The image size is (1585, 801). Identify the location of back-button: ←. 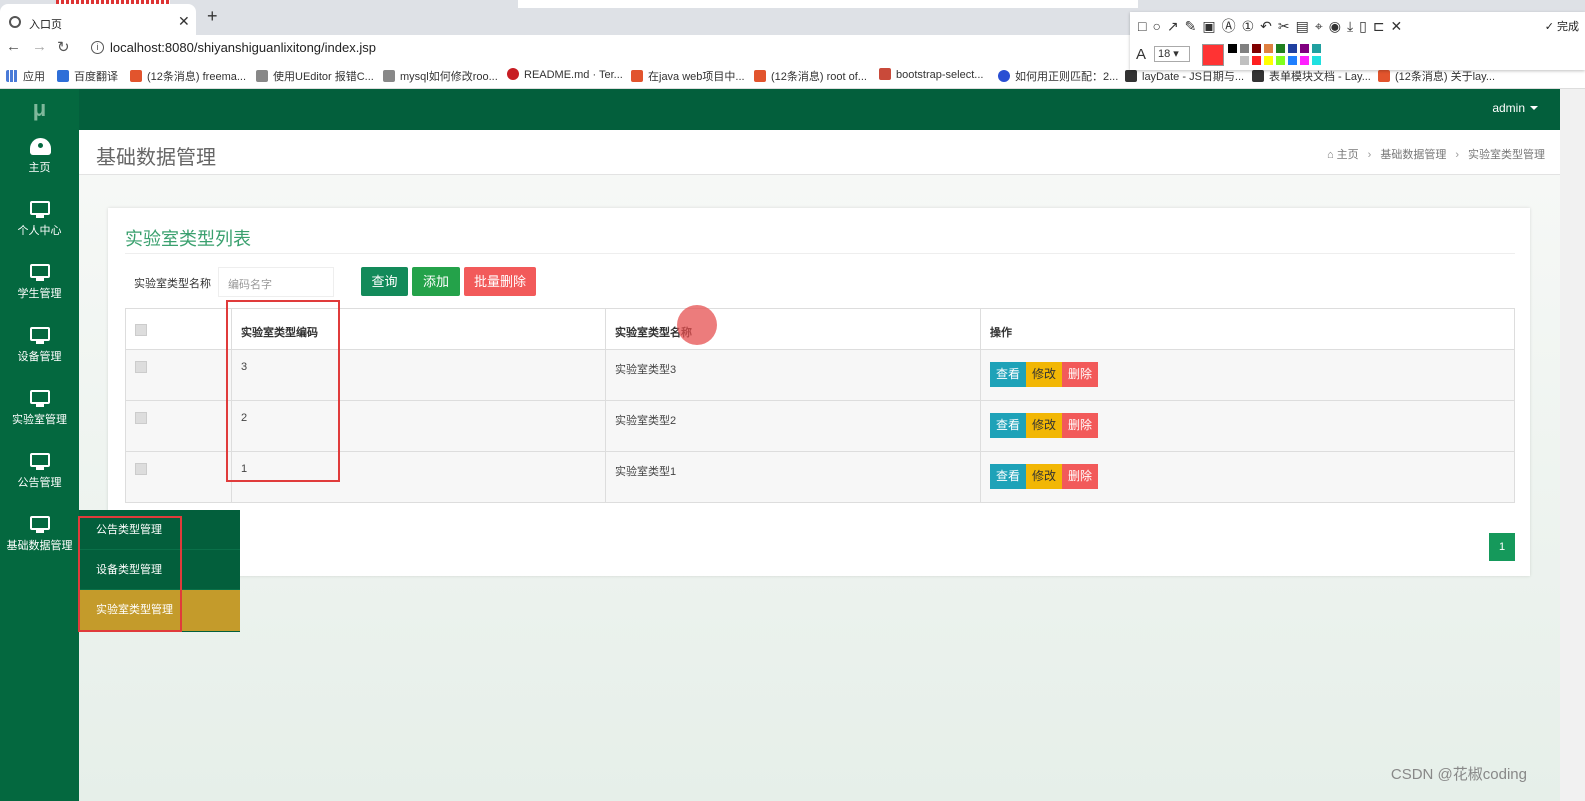
(13, 46).